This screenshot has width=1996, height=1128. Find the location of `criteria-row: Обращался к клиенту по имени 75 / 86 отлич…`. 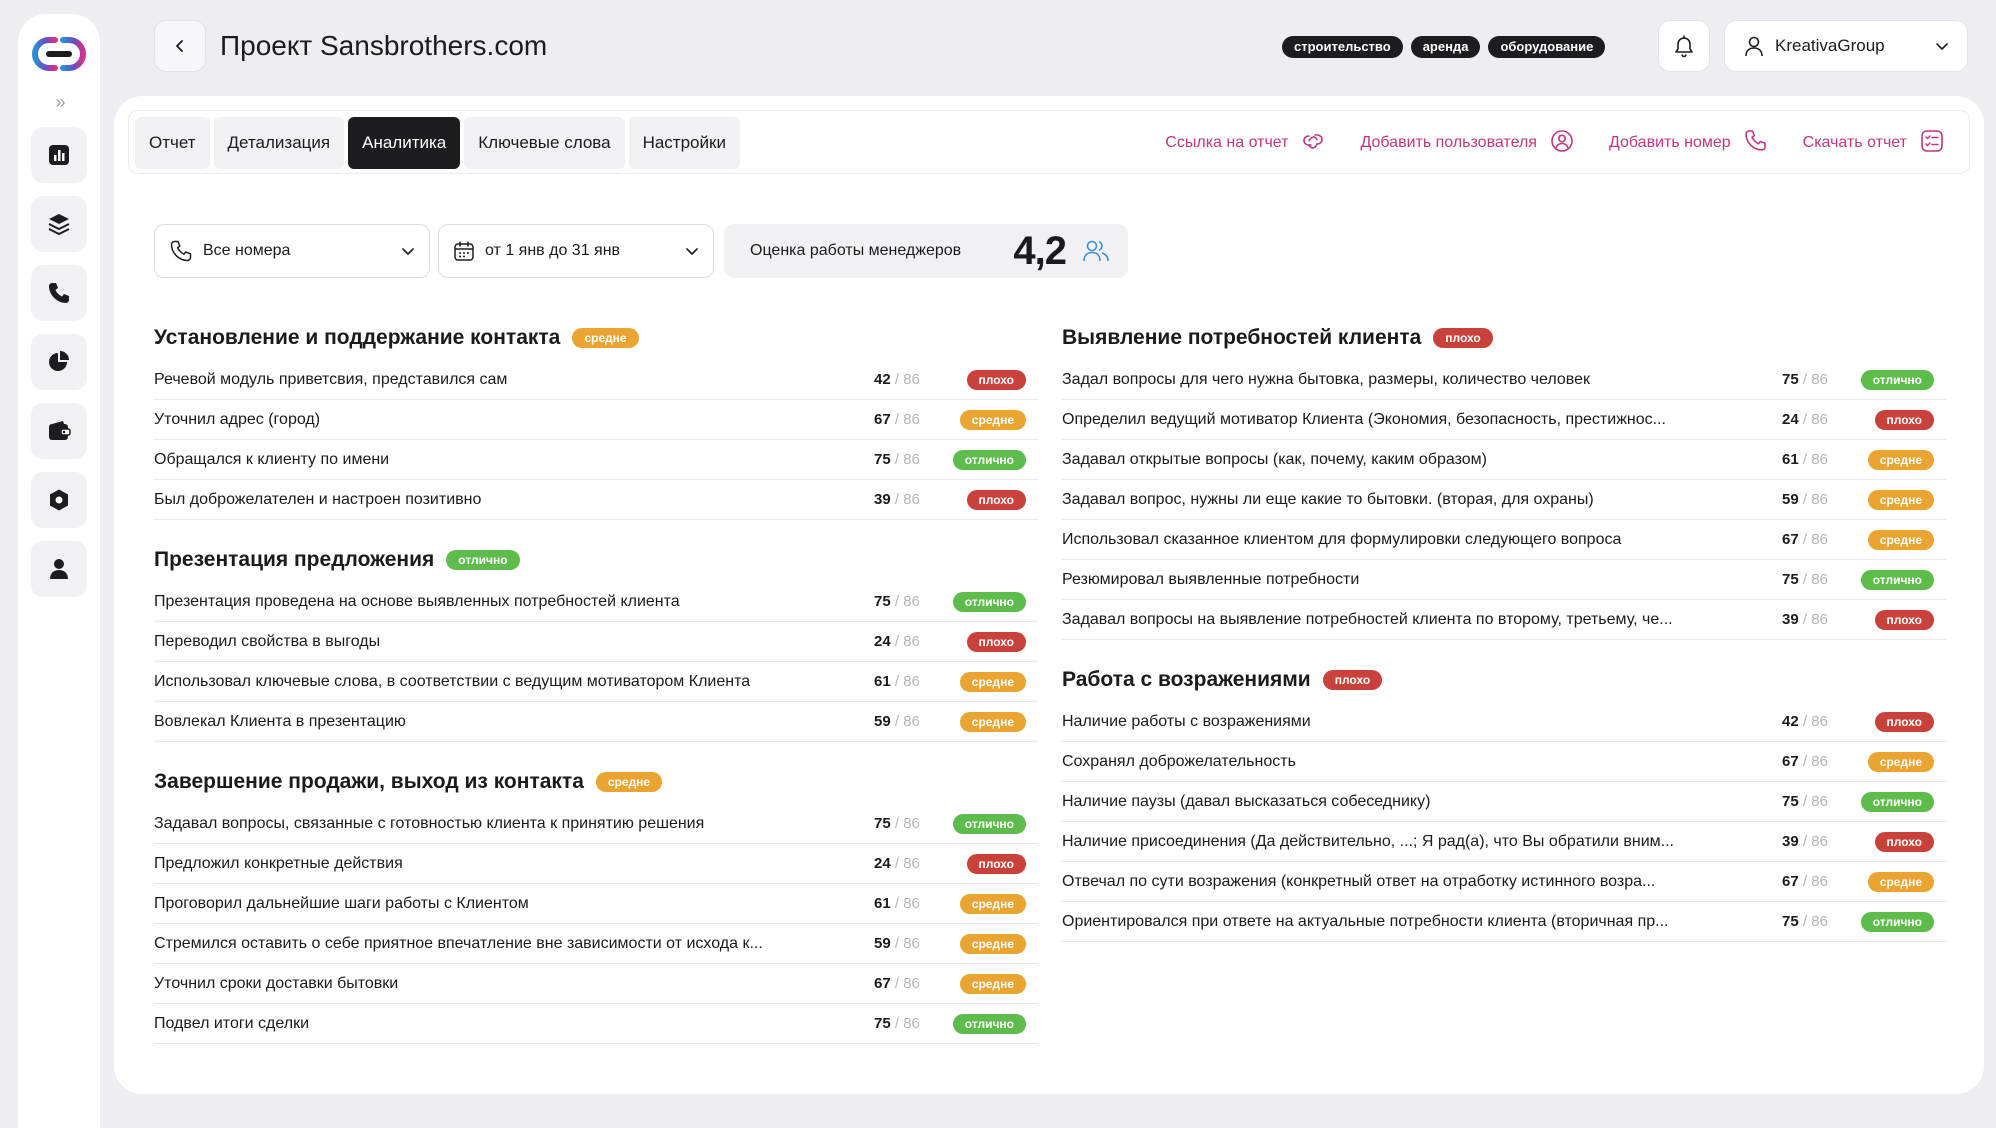

criteria-row: Обращался к клиенту по имени 75 / 86 отлич… is located at coordinates (596, 460).